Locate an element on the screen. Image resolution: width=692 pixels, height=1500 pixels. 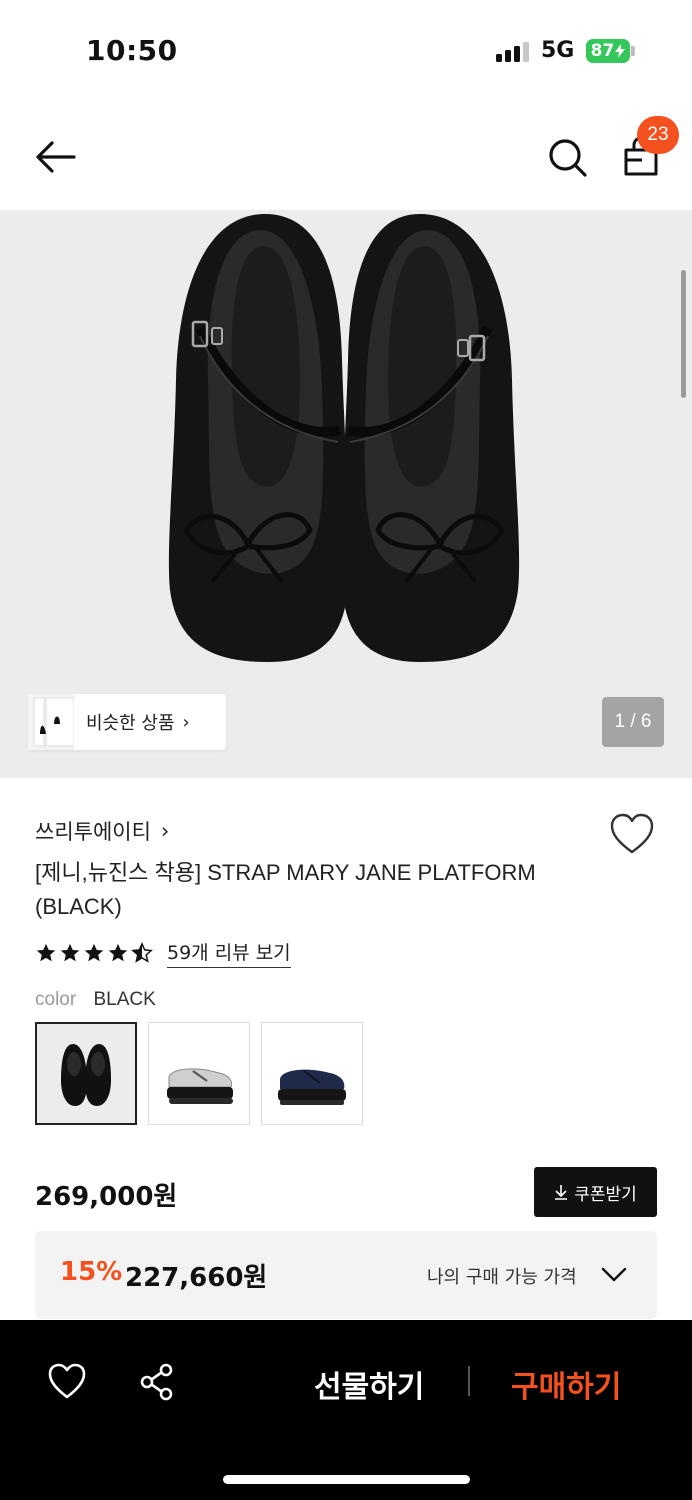
home-indicator is located at coordinates (346, 1479).